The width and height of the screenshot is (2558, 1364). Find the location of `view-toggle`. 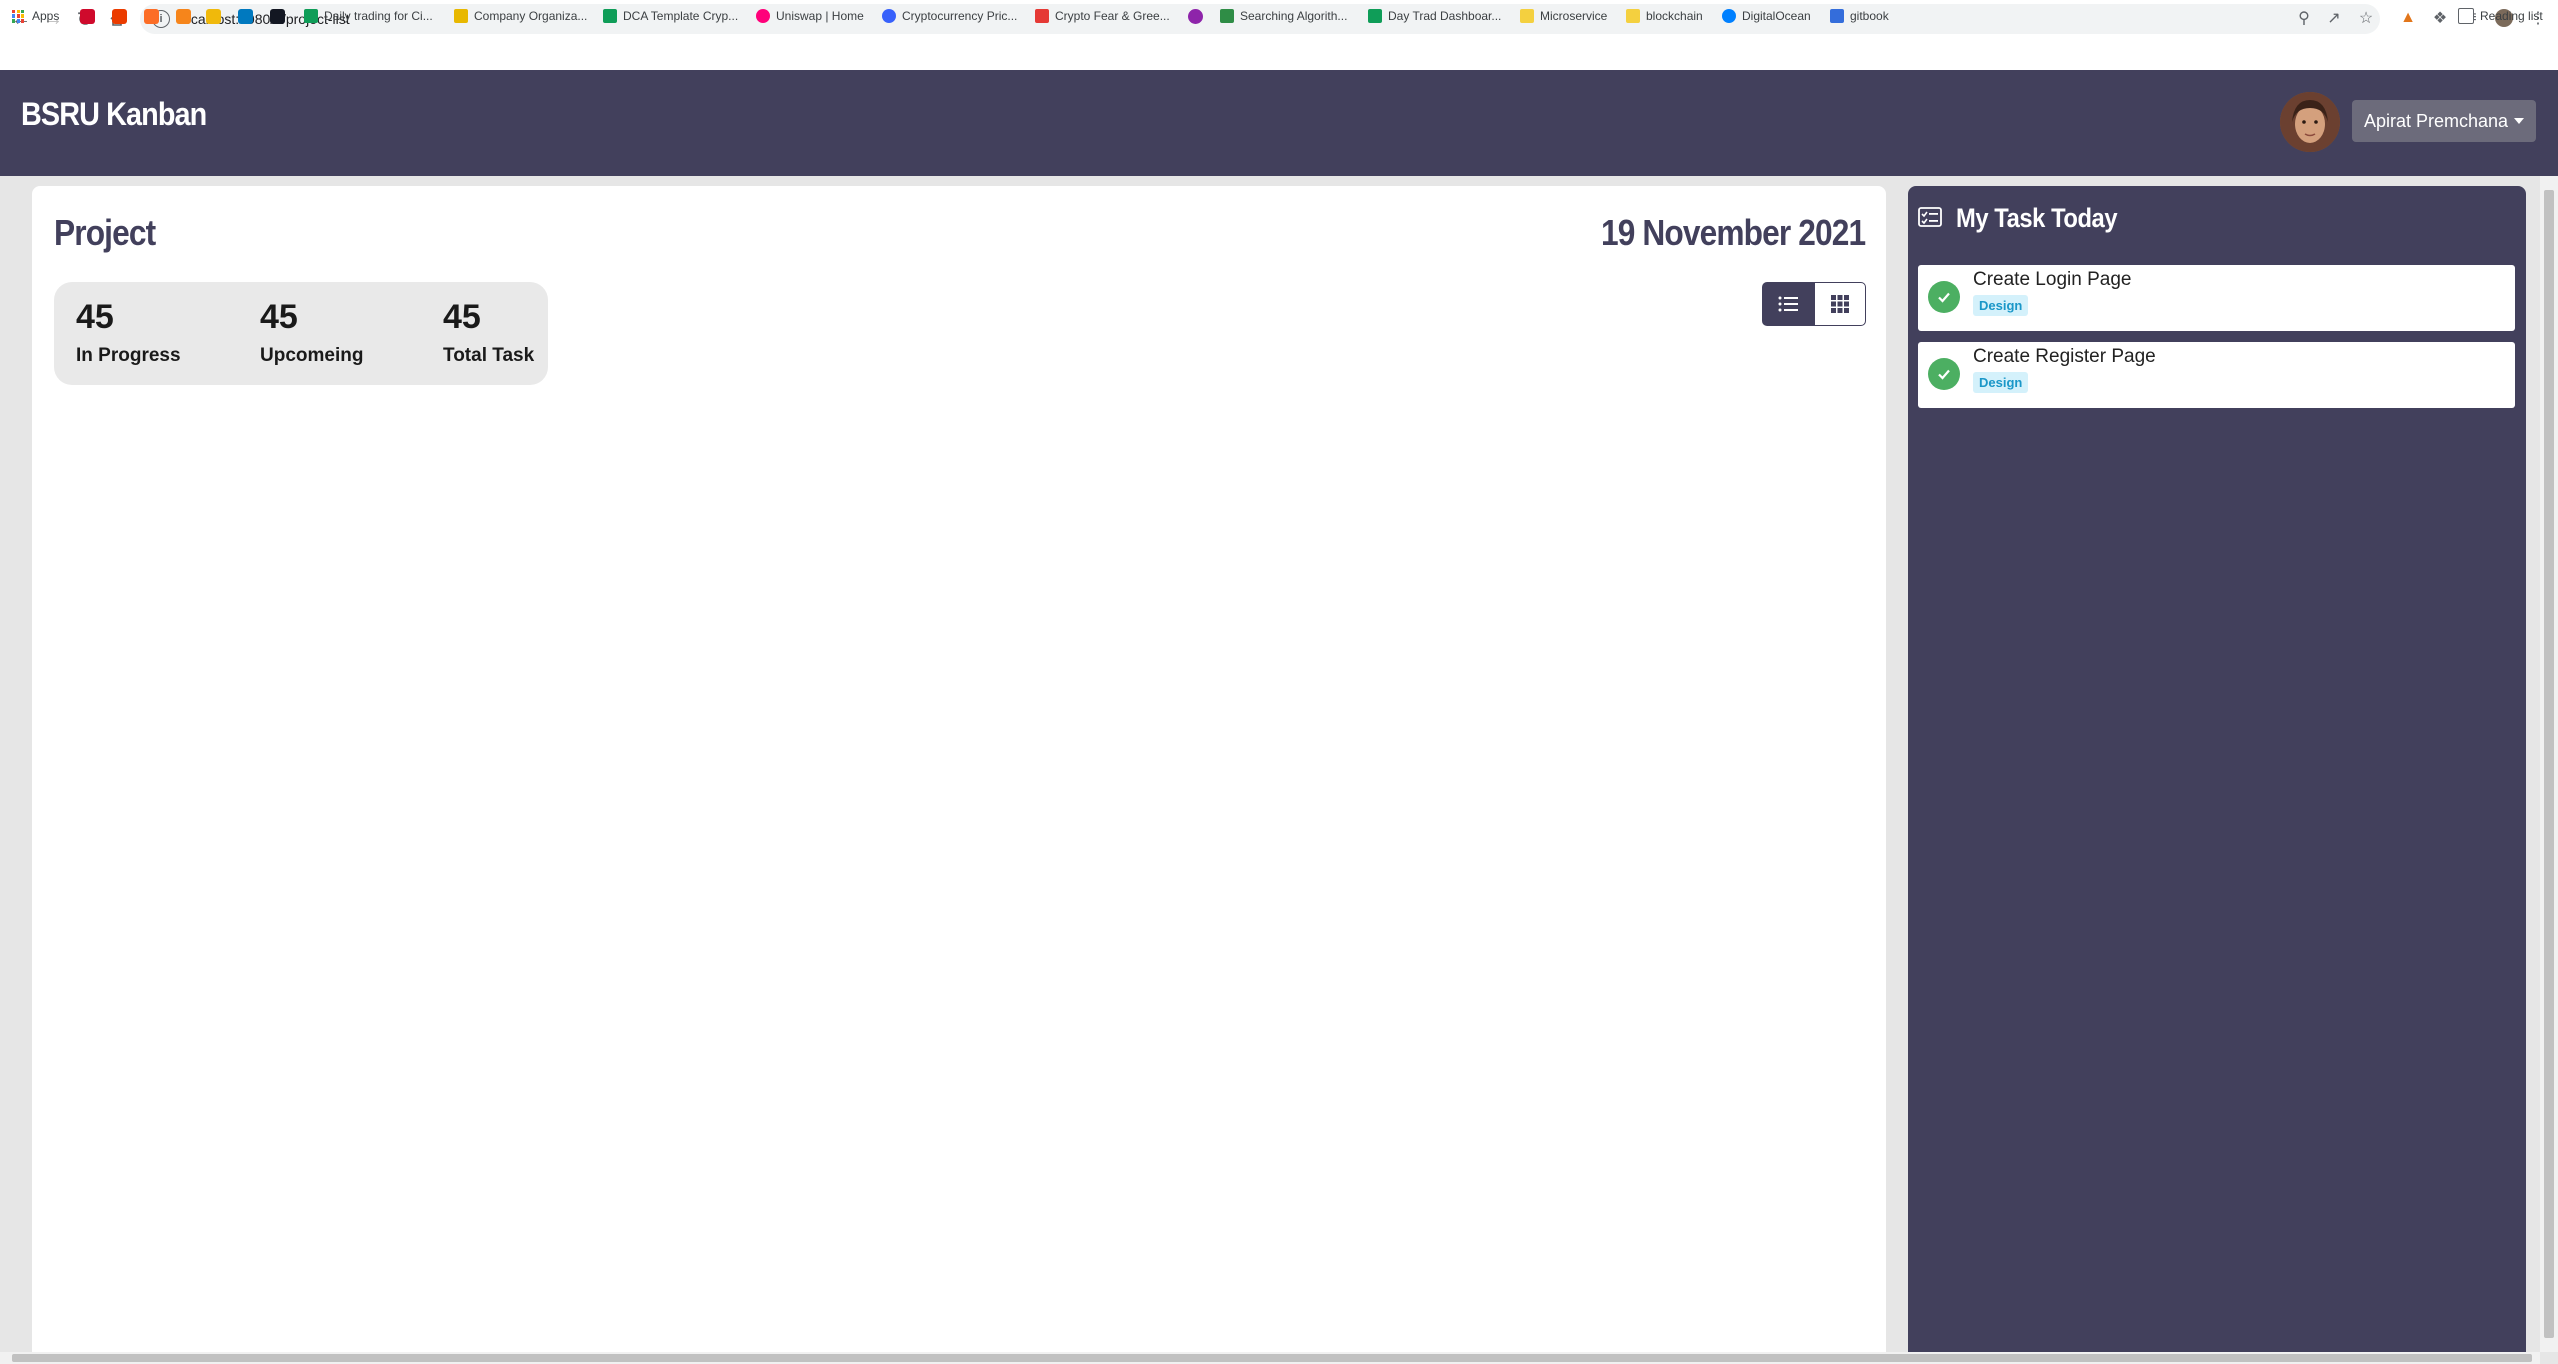

view-toggle is located at coordinates (1814, 304).